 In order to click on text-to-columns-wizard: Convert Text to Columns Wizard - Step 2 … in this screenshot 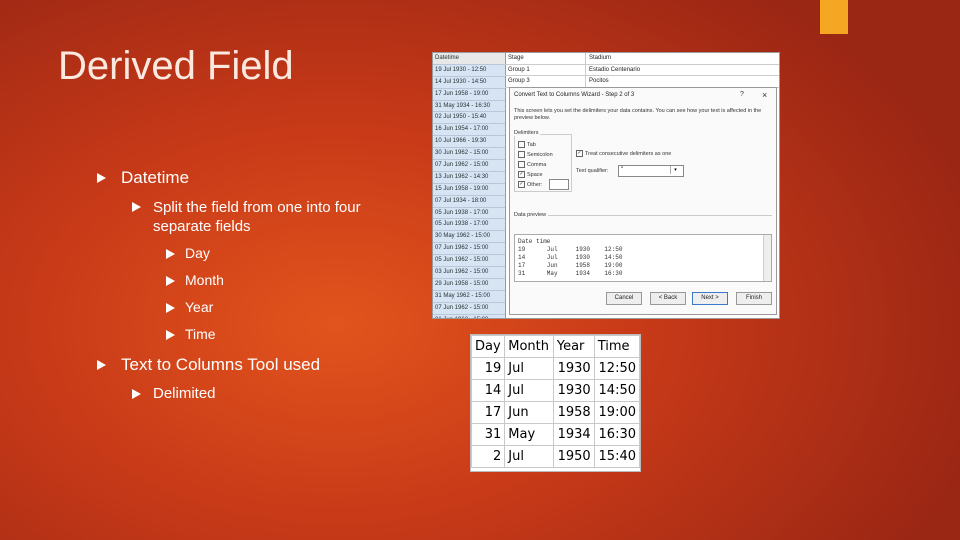, I will do `click(643, 201)`.